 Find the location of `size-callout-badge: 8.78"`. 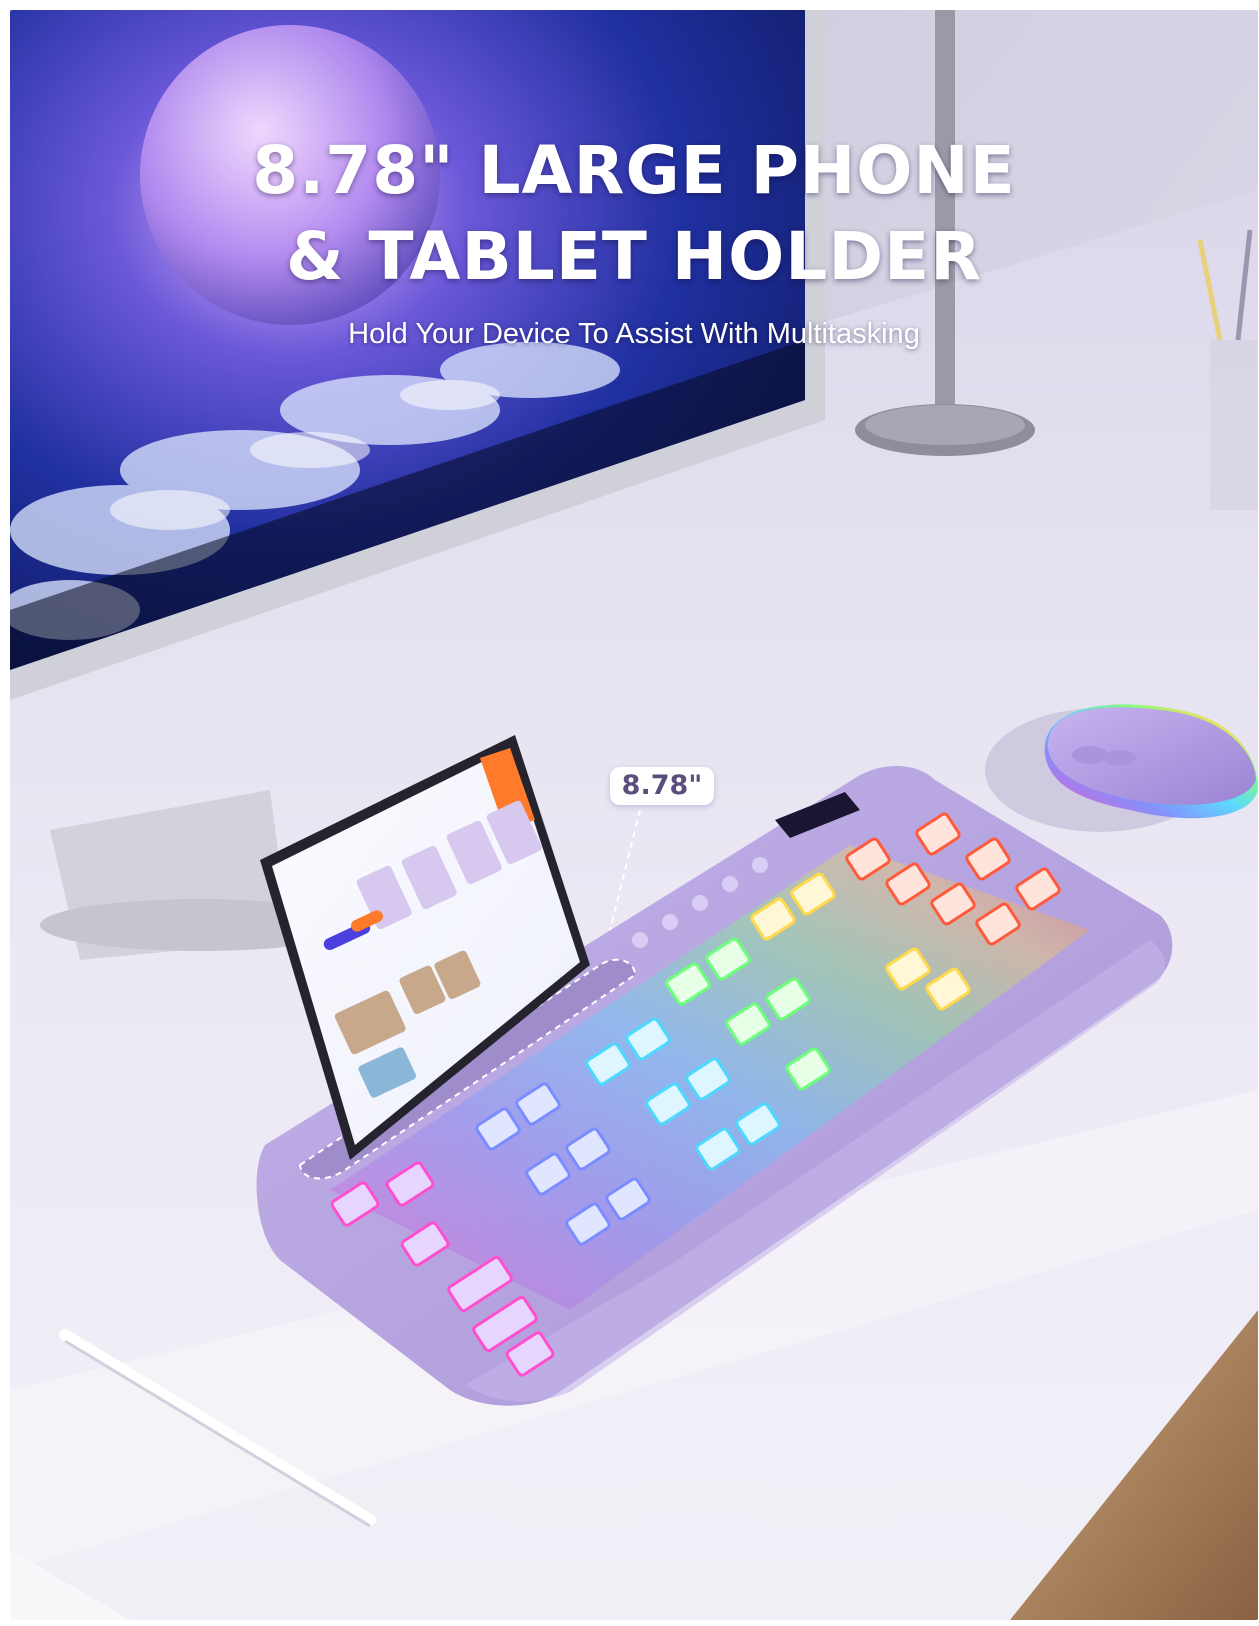

size-callout-badge: 8.78" is located at coordinates (662, 786).